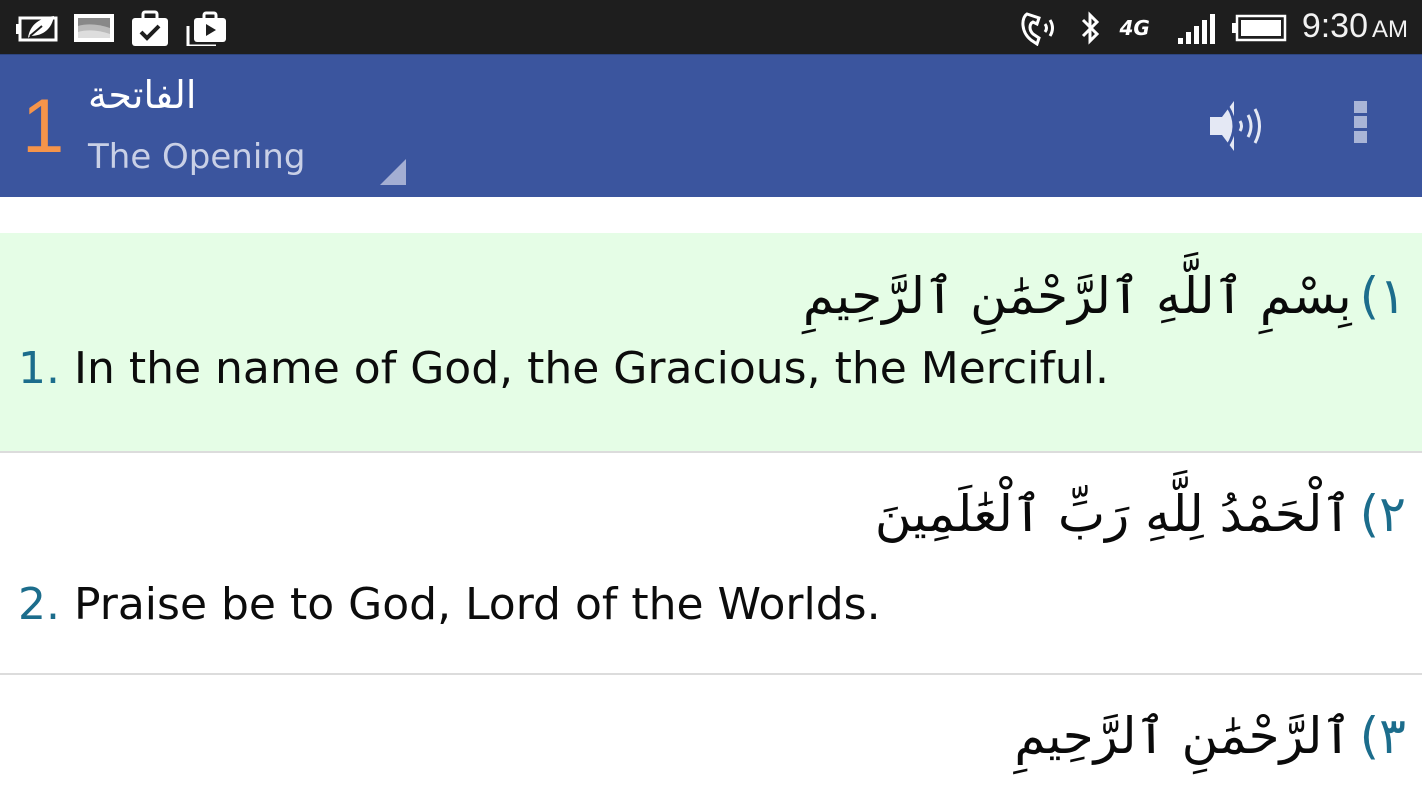  Describe the element at coordinates (477, 604) in the screenshot. I see `verse-translation: Praise be to God, Lord of the Worlds.` at that location.